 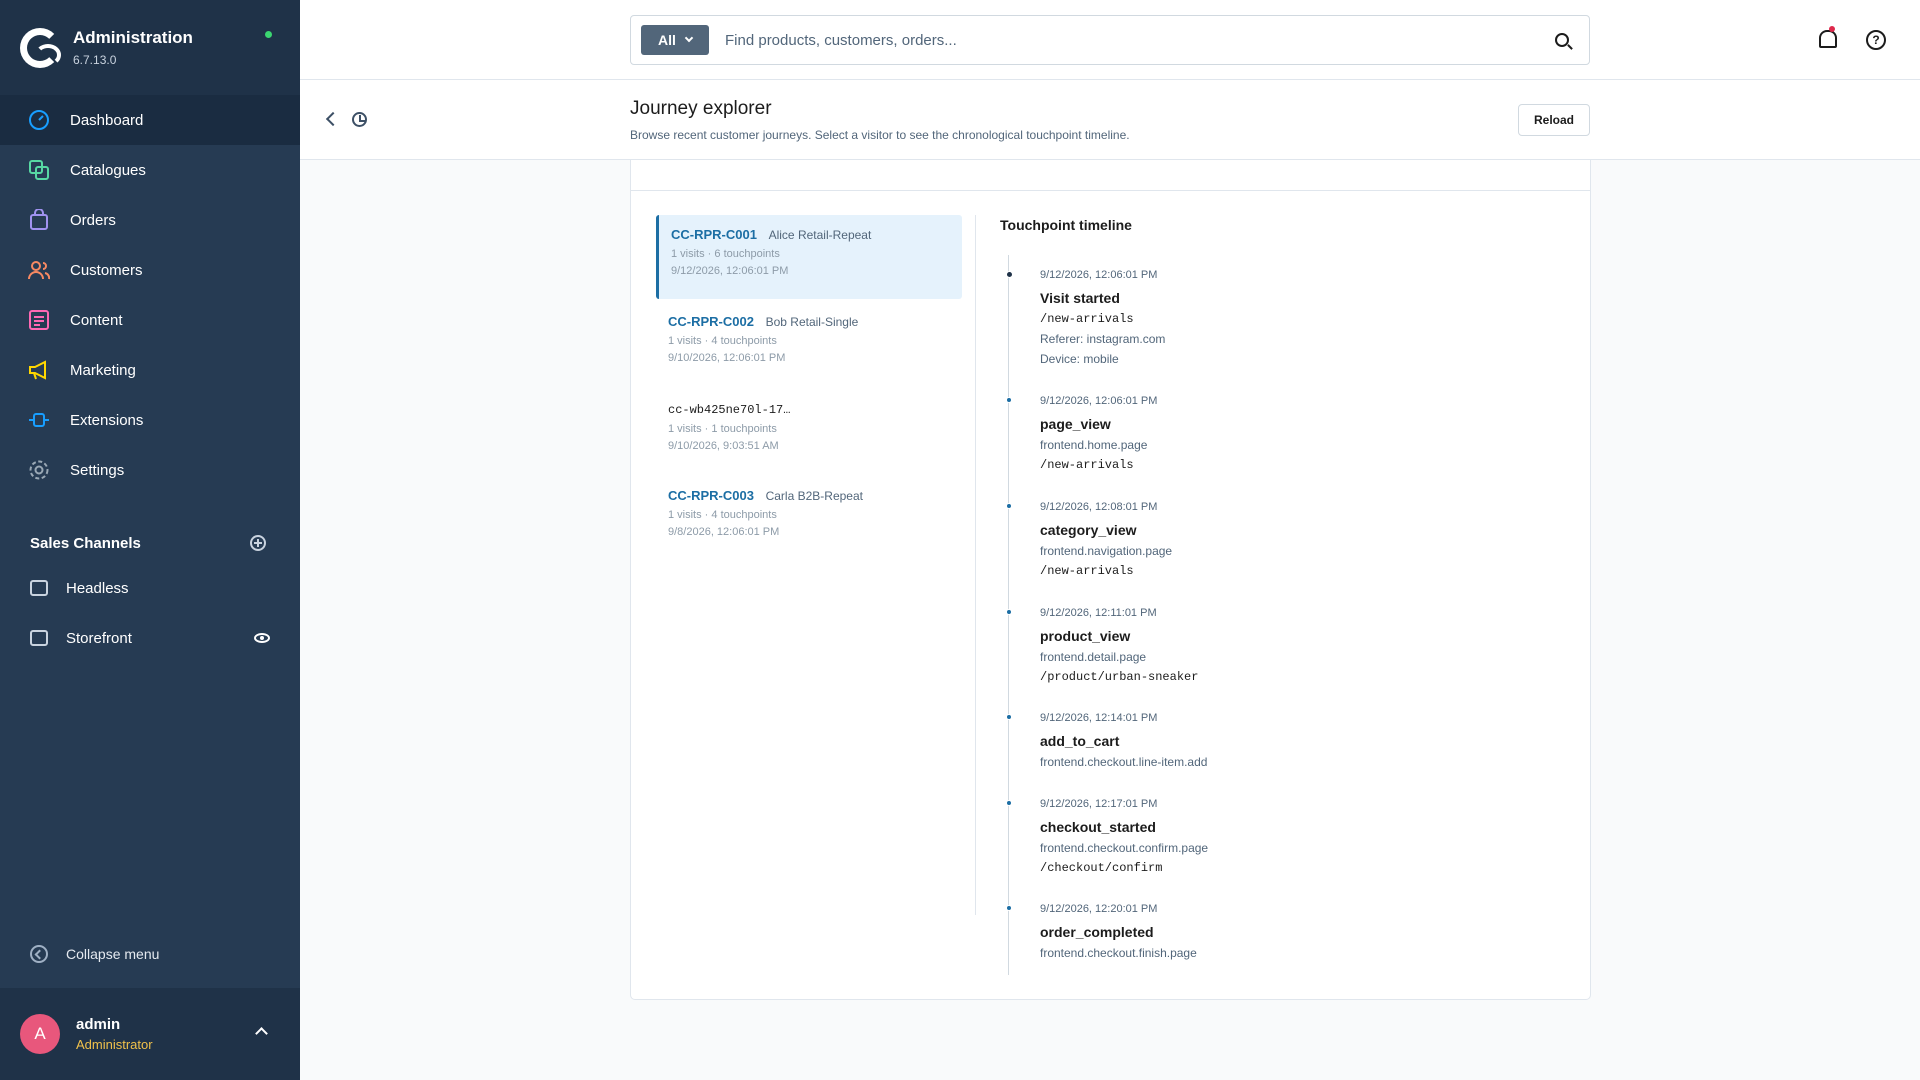 What do you see at coordinates (1099, 275) in the screenshot?
I see `touchpoint-time: 9/12/2026, 12:06:01 PM` at bounding box center [1099, 275].